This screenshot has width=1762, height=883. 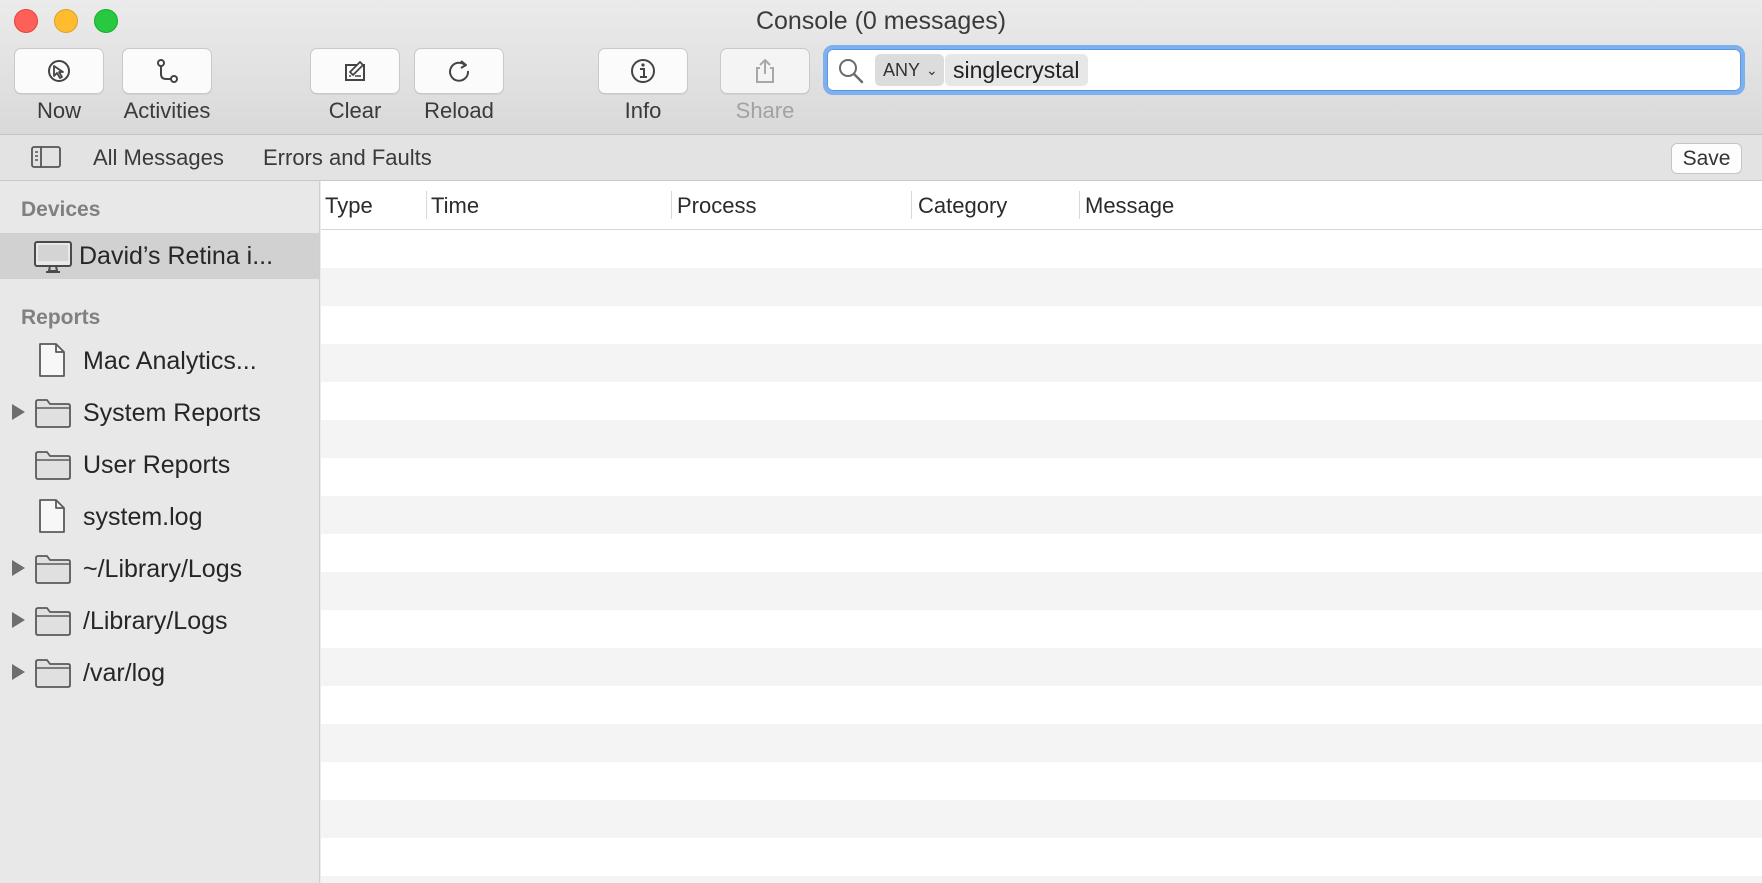 What do you see at coordinates (163, 569) in the screenshot?
I see `report-label: ~/Library/Logs` at bounding box center [163, 569].